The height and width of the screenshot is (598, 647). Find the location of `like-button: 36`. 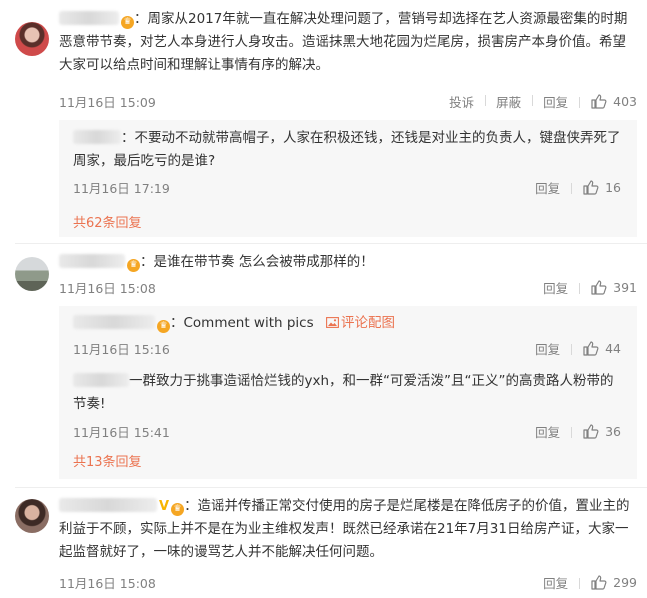

like-button: 36 is located at coordinates (596, 431).